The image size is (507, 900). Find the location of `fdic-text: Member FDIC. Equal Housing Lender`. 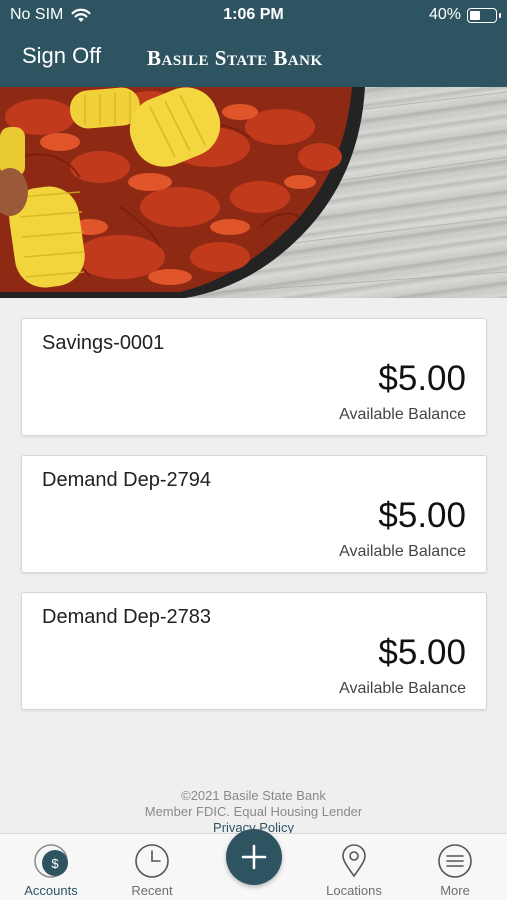

fdic-text: Member FDIC. Equal Housing Lender is located at coordinates (253, 811).